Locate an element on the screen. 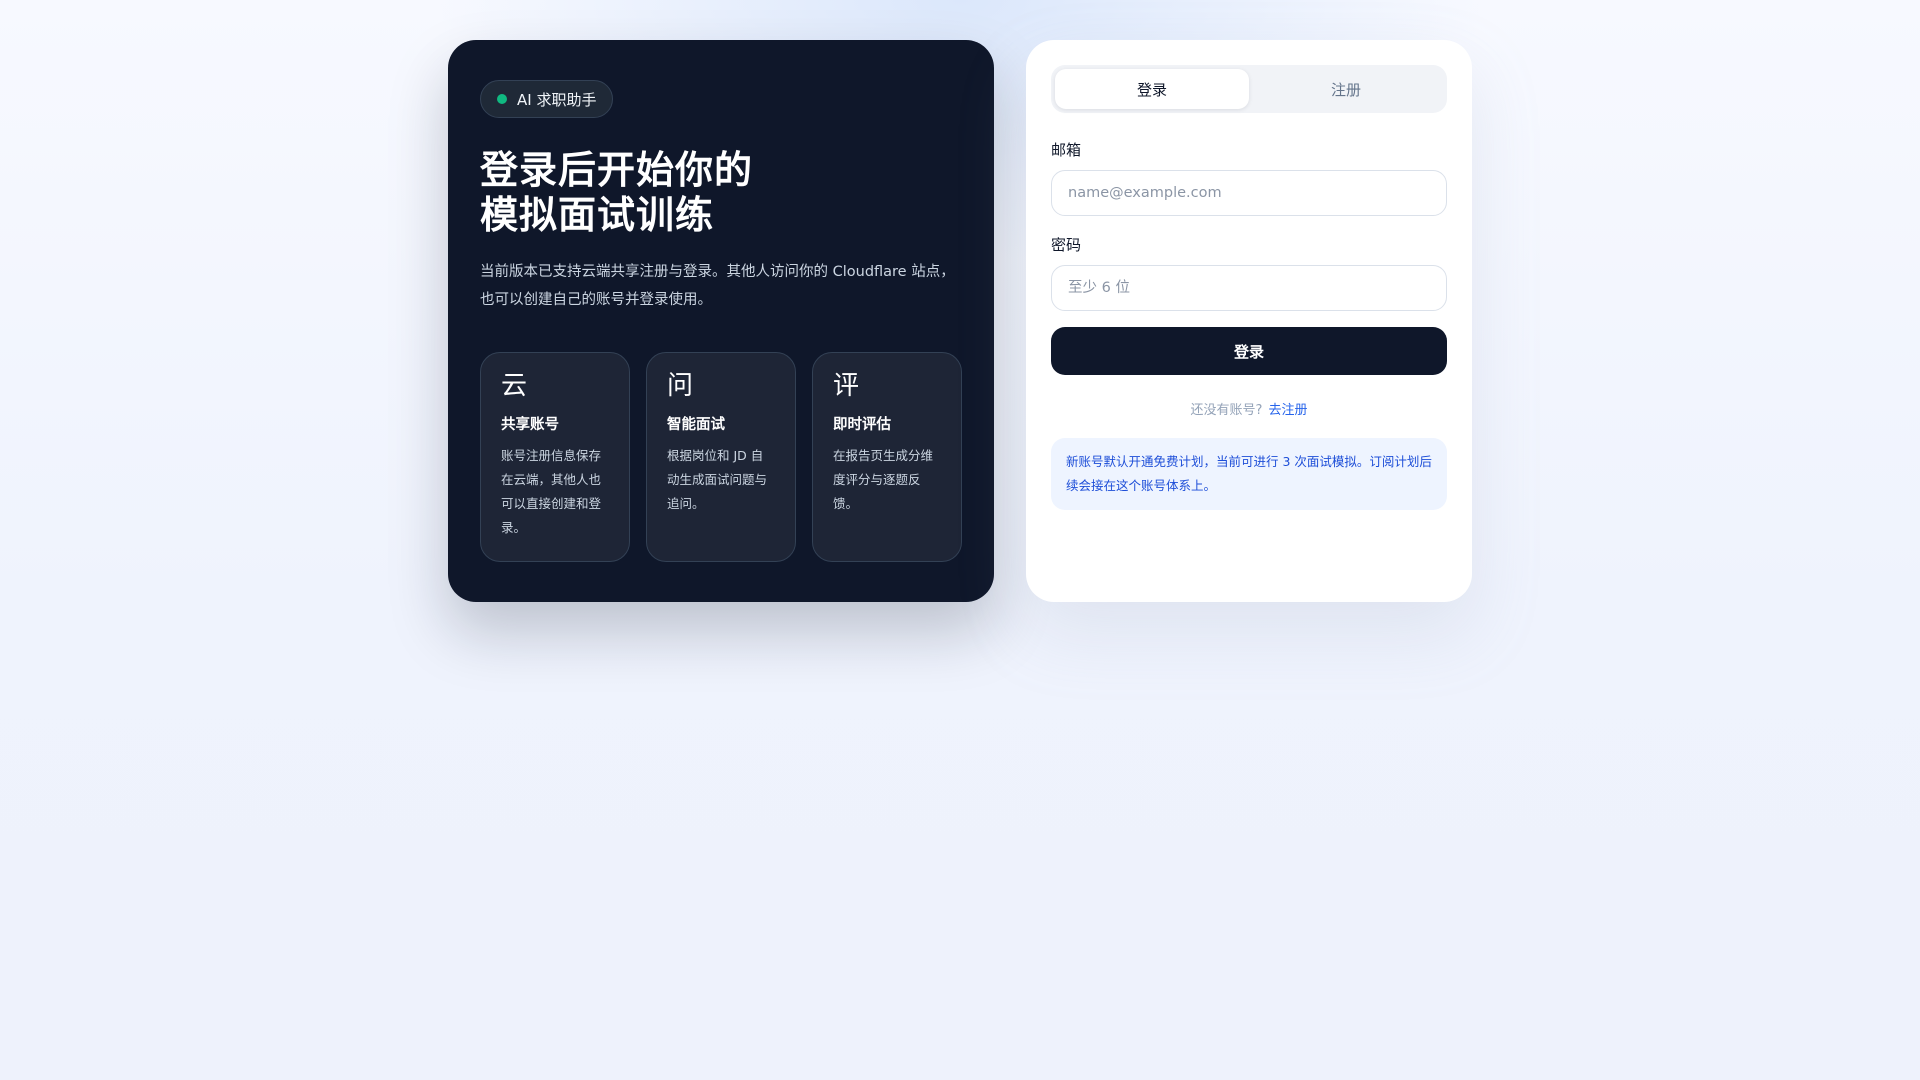  feature-description: 账号注册信息保存在云端，其他人也可以直接创建和登录。 is located at coordinates (551, 491).